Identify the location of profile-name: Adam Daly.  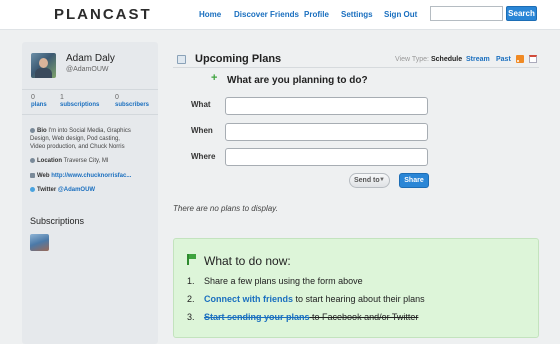
(90, 58).